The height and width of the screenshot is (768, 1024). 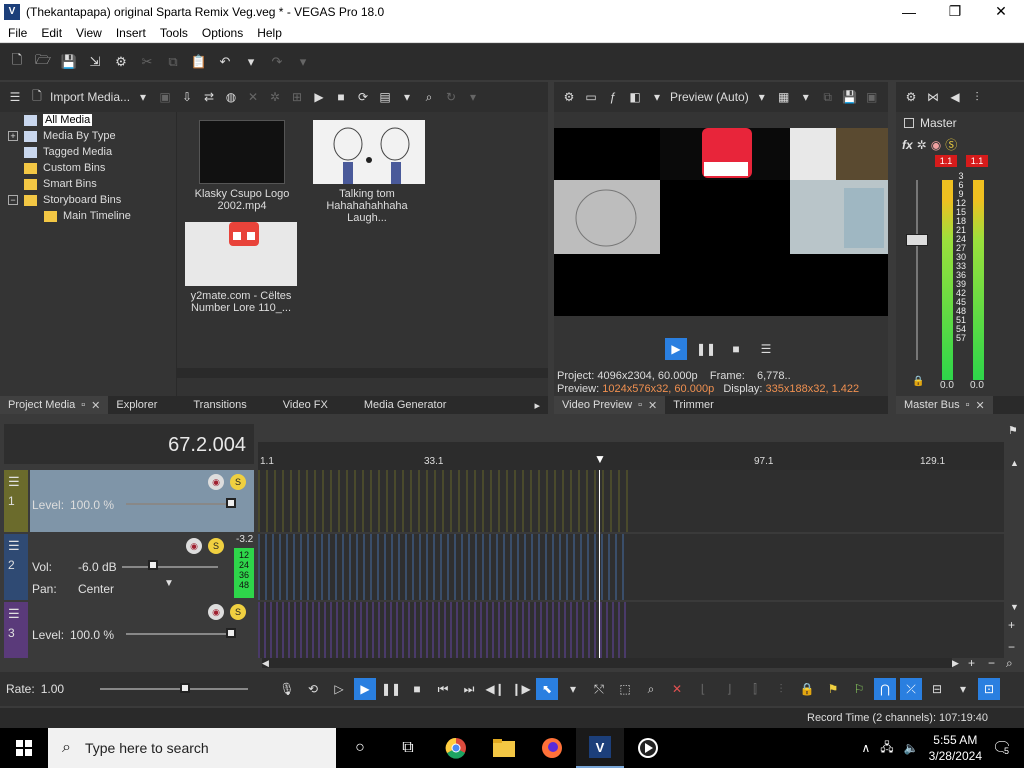 I want to click on refresh-dropdown-icon: ▾, so click(x=473, y=97).